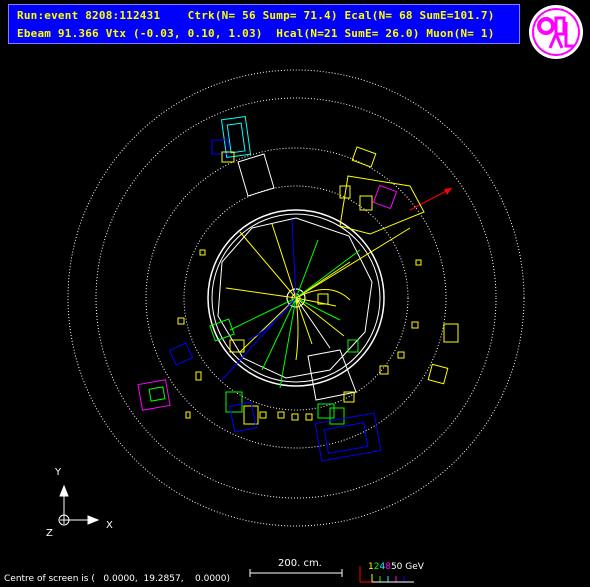  Describe the element at coordinates (109, 525) in the screenshot. I see `x-axis-label: X` at that location.